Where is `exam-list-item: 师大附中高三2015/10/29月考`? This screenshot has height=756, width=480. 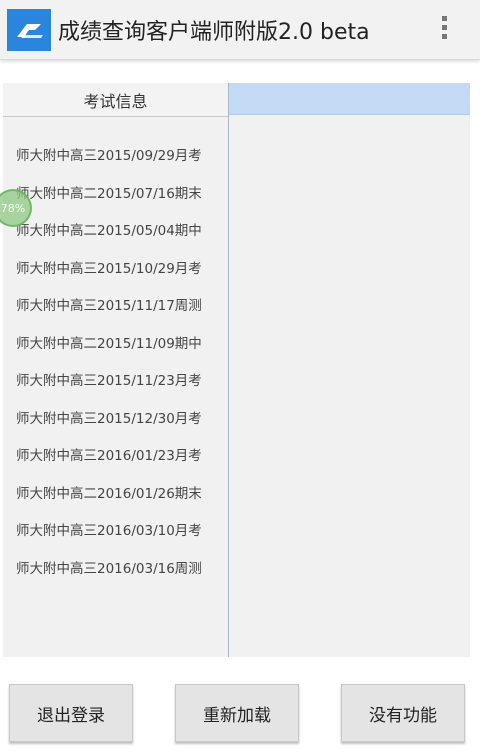 exam-list-item: 师大附中高三2015/10/29月考 is located at coordinates (115, 270).